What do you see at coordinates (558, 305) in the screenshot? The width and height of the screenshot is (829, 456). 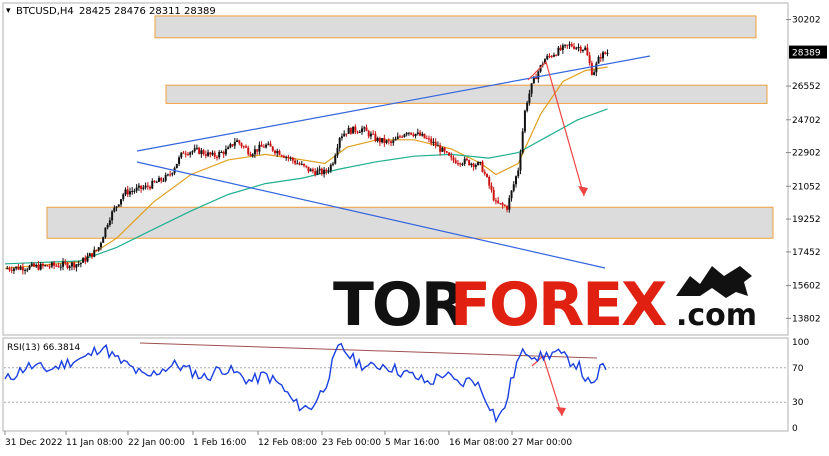 I see `brand-right-text: FOREX` at bounding box center [558, 305].